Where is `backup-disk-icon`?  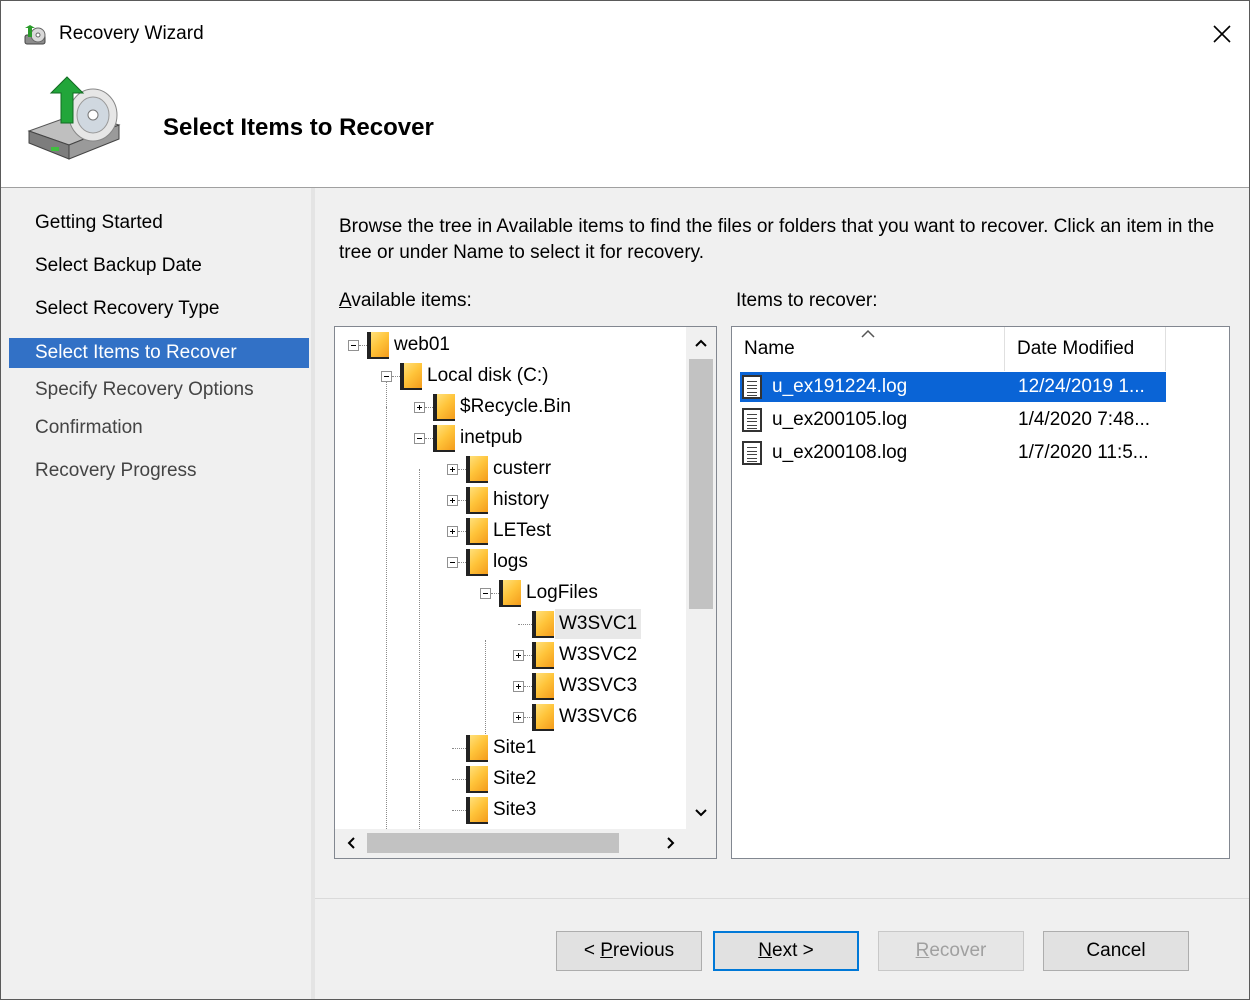 backup-disk-icon is located at coordinates (74, 118).